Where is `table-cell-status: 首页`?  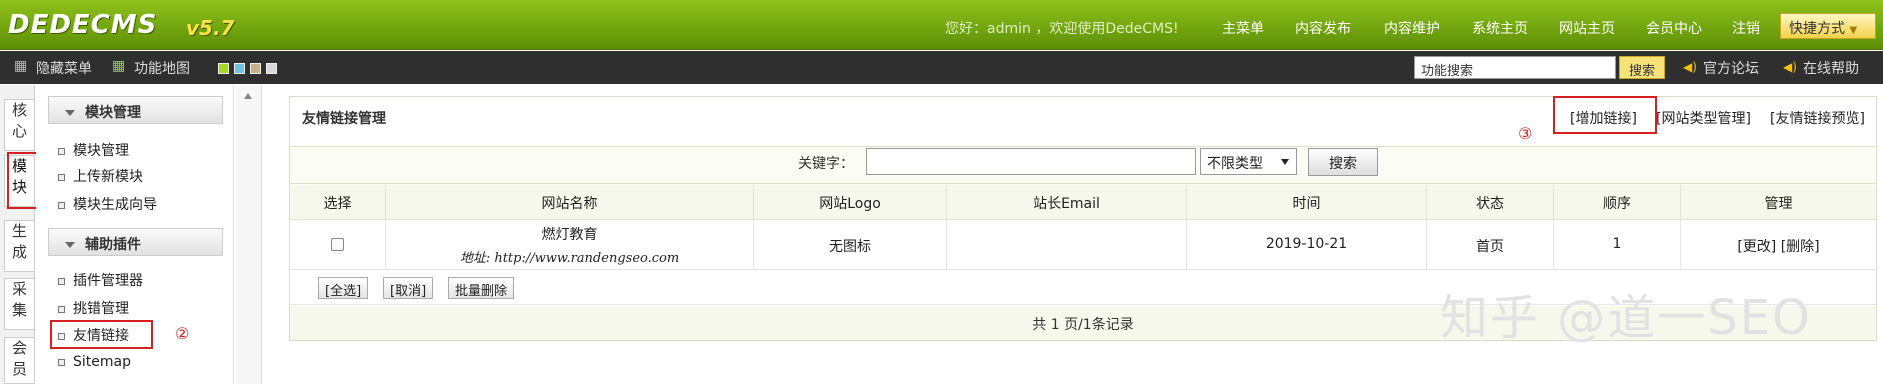 table-cell-status: 首页 is located at coordinates (1490, 245).